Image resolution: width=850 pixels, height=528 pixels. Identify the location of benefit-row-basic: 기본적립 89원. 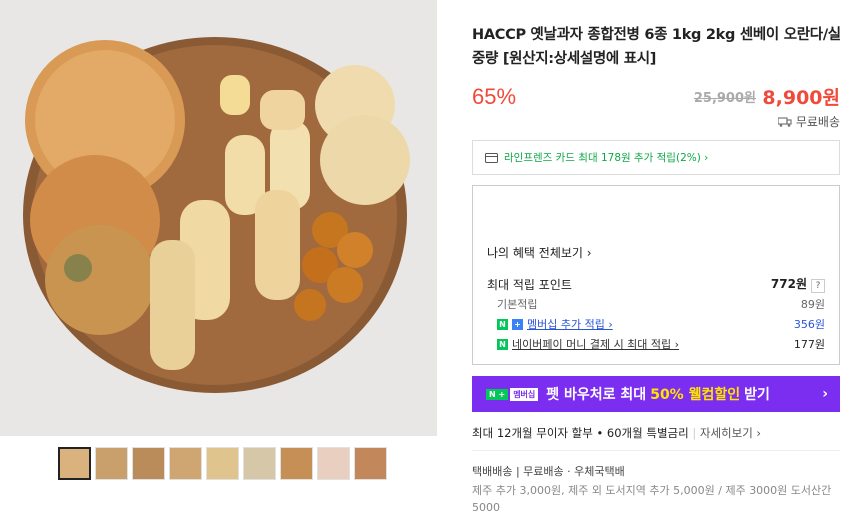
(656, 304).